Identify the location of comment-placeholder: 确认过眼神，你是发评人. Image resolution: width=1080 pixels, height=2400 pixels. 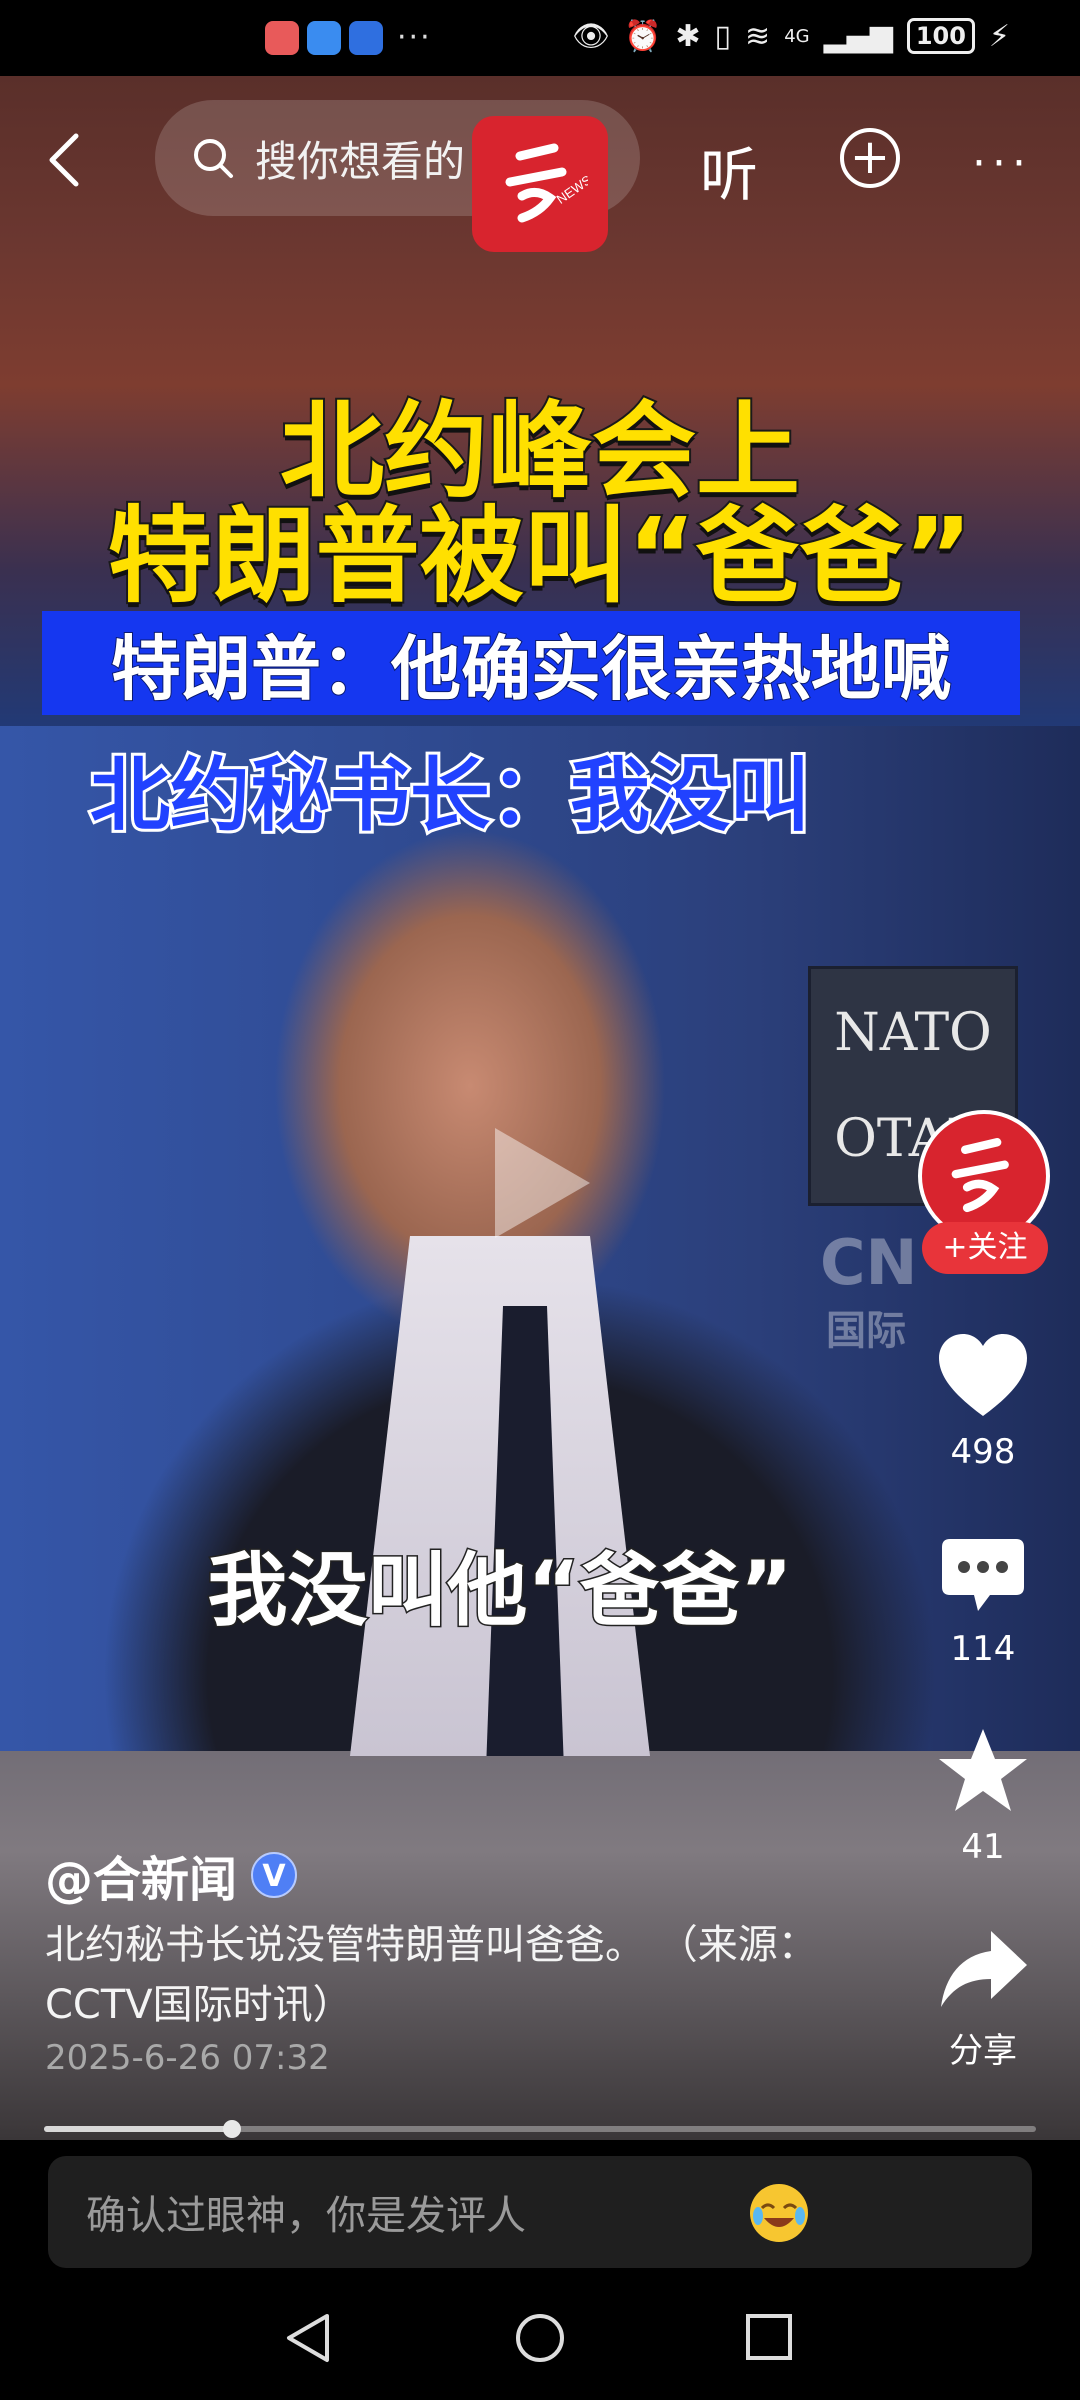
(306, 2216).